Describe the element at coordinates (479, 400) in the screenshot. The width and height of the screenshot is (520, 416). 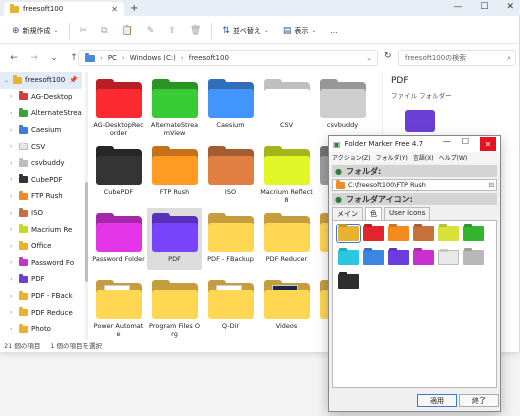
I see `close-button: 終了` at that location.